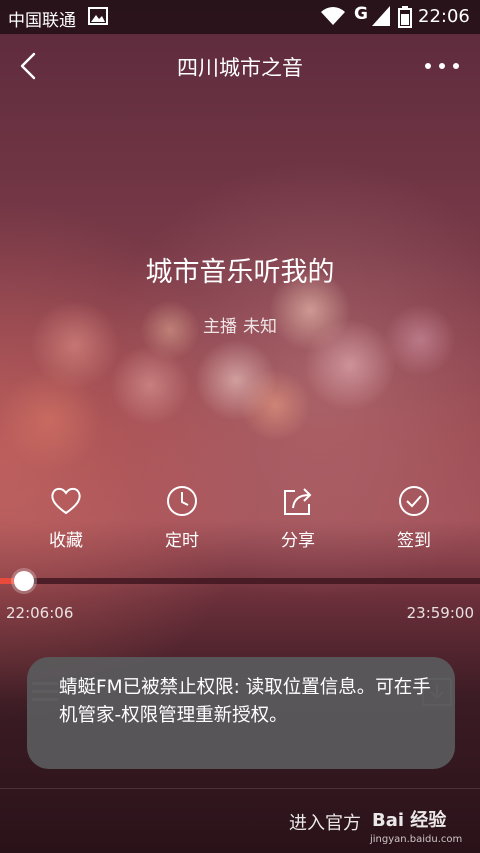 This screenshot has width=480, height=853. Describe the element at coordinates (240, 581) in the screenshot. I see `progress-track` at that location.